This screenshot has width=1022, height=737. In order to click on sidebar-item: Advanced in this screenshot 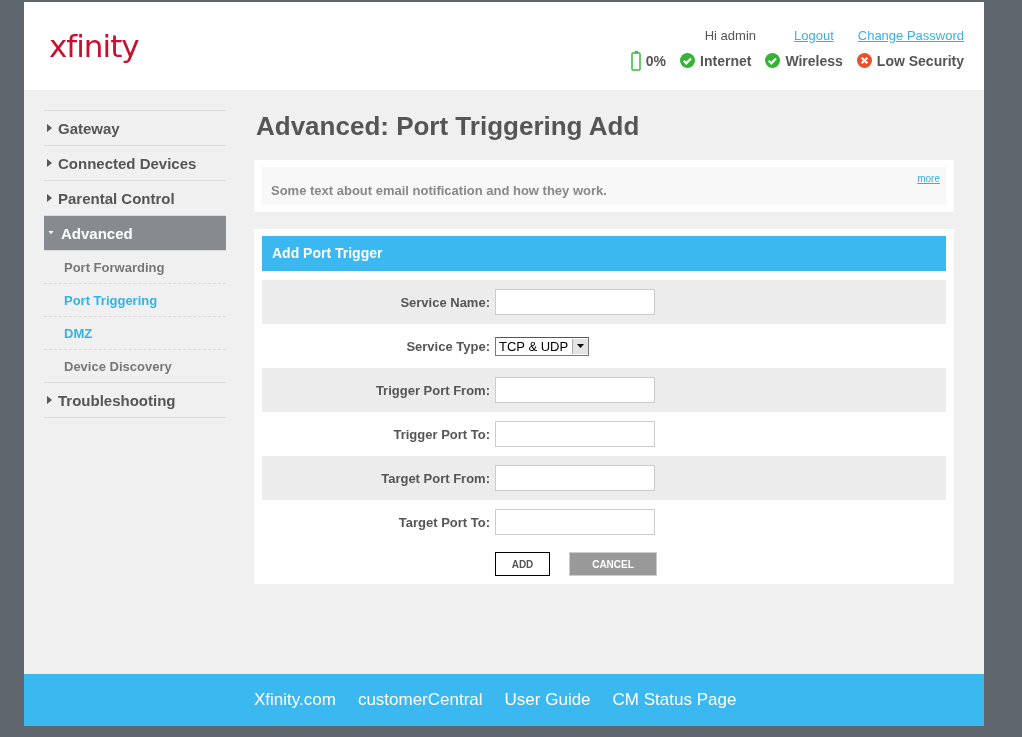, I will do `click(135, 233)`.